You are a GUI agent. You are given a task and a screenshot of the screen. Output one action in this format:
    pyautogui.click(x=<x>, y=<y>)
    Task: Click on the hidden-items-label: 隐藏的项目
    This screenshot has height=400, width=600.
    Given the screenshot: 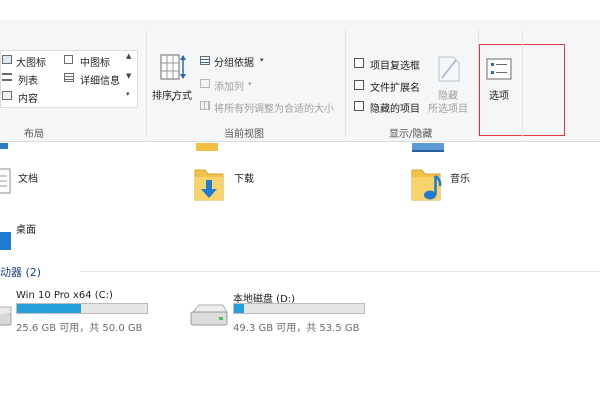 What is the action you would take?
    pyautogui.click(x=395, y=109)
    